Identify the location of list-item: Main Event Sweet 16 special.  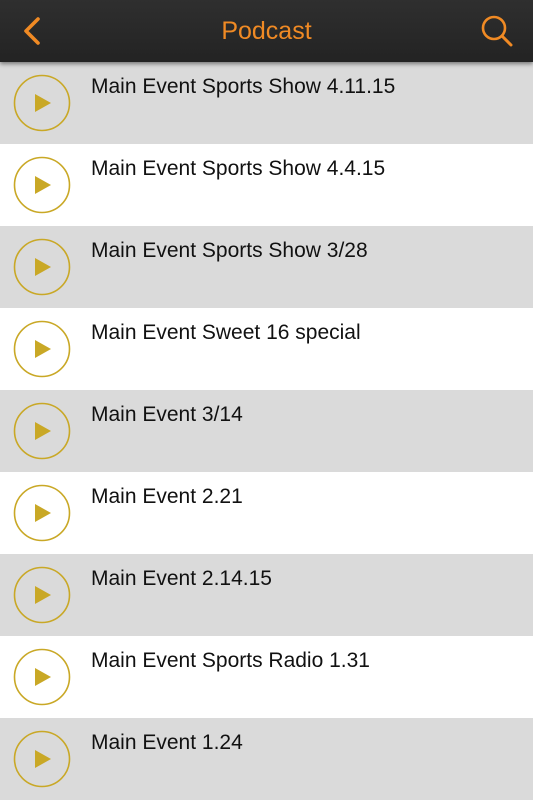
(266, 349).